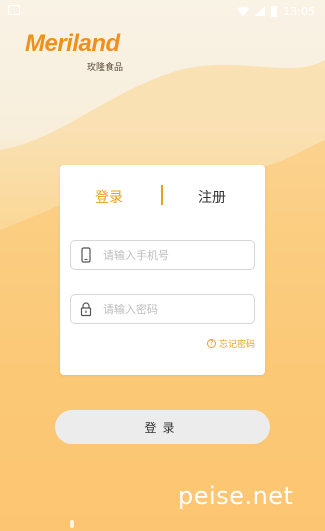 This screenshot has height=531, width=325. What do you see at coordinates (162, 427) in the screenshot?
I see `login-button: 登录` at bounding box center [162, 427].